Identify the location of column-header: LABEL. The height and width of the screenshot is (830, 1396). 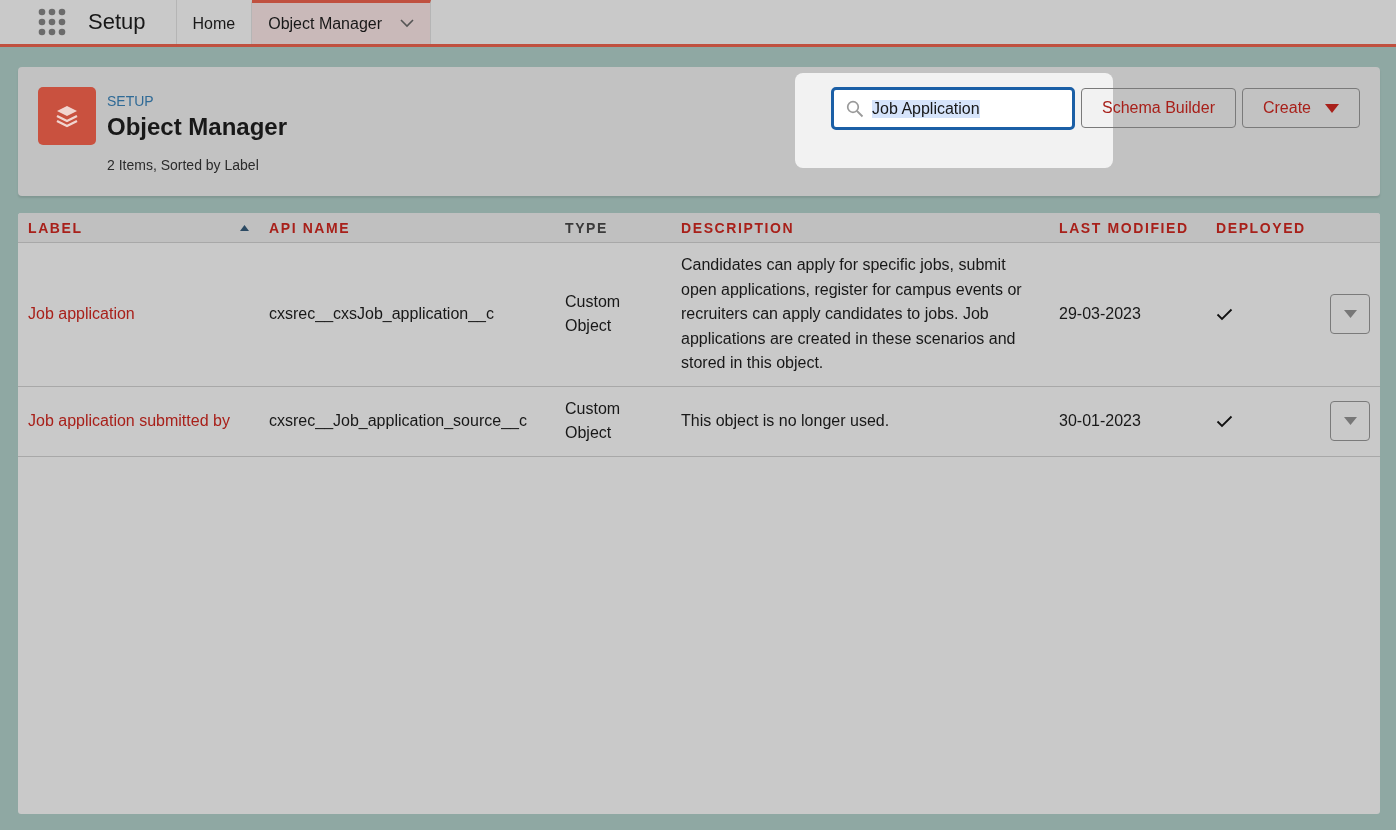
(55, 227).